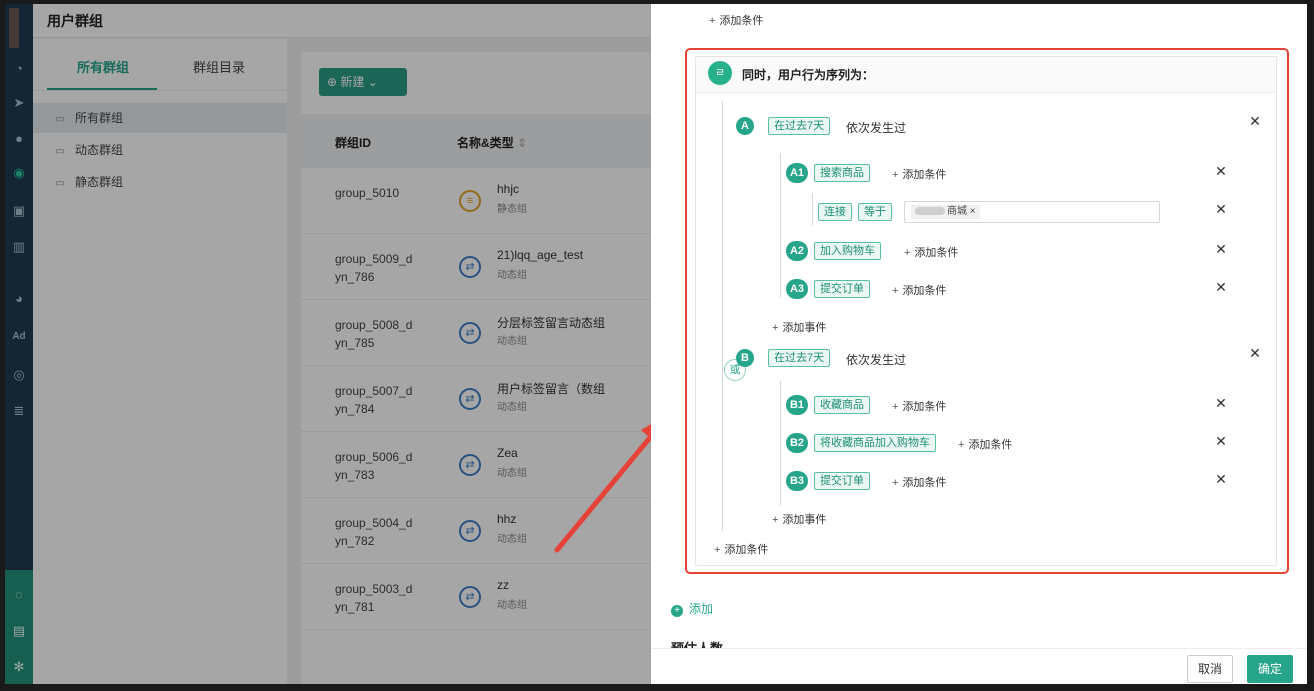 This screenshot has height=691, width=1314. What do you see at coordinates (799, 358) in the screenshot?
I see `period-select-b: 在过去7天` at bounding box center [799, 358].